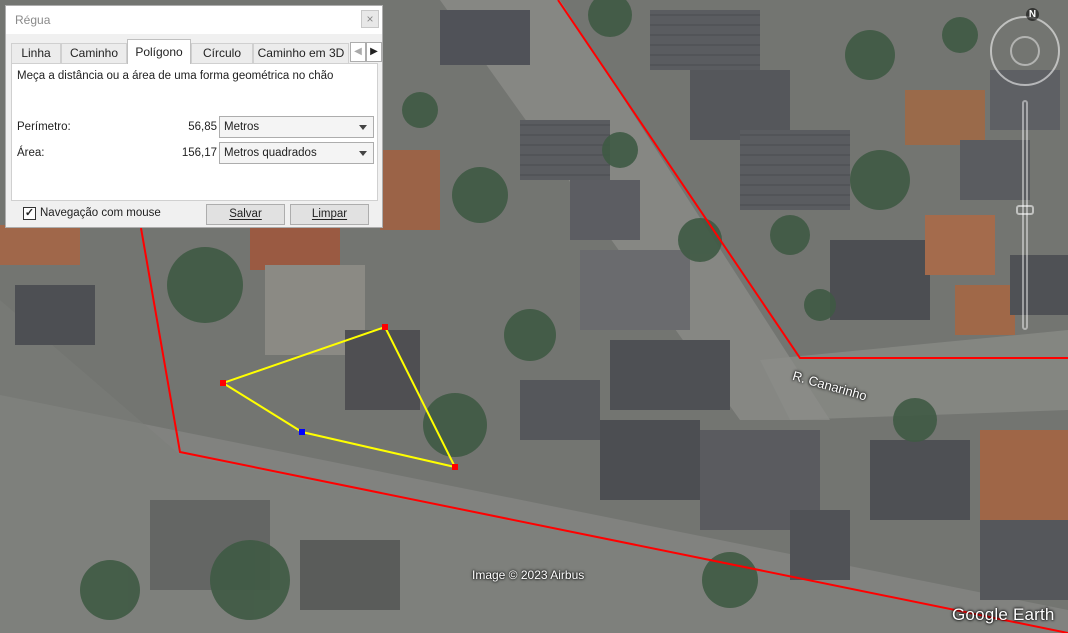  Describe the element at coordinates (159, 51) in the screenshot. I see `tab-poligono: Polígono` at that location.